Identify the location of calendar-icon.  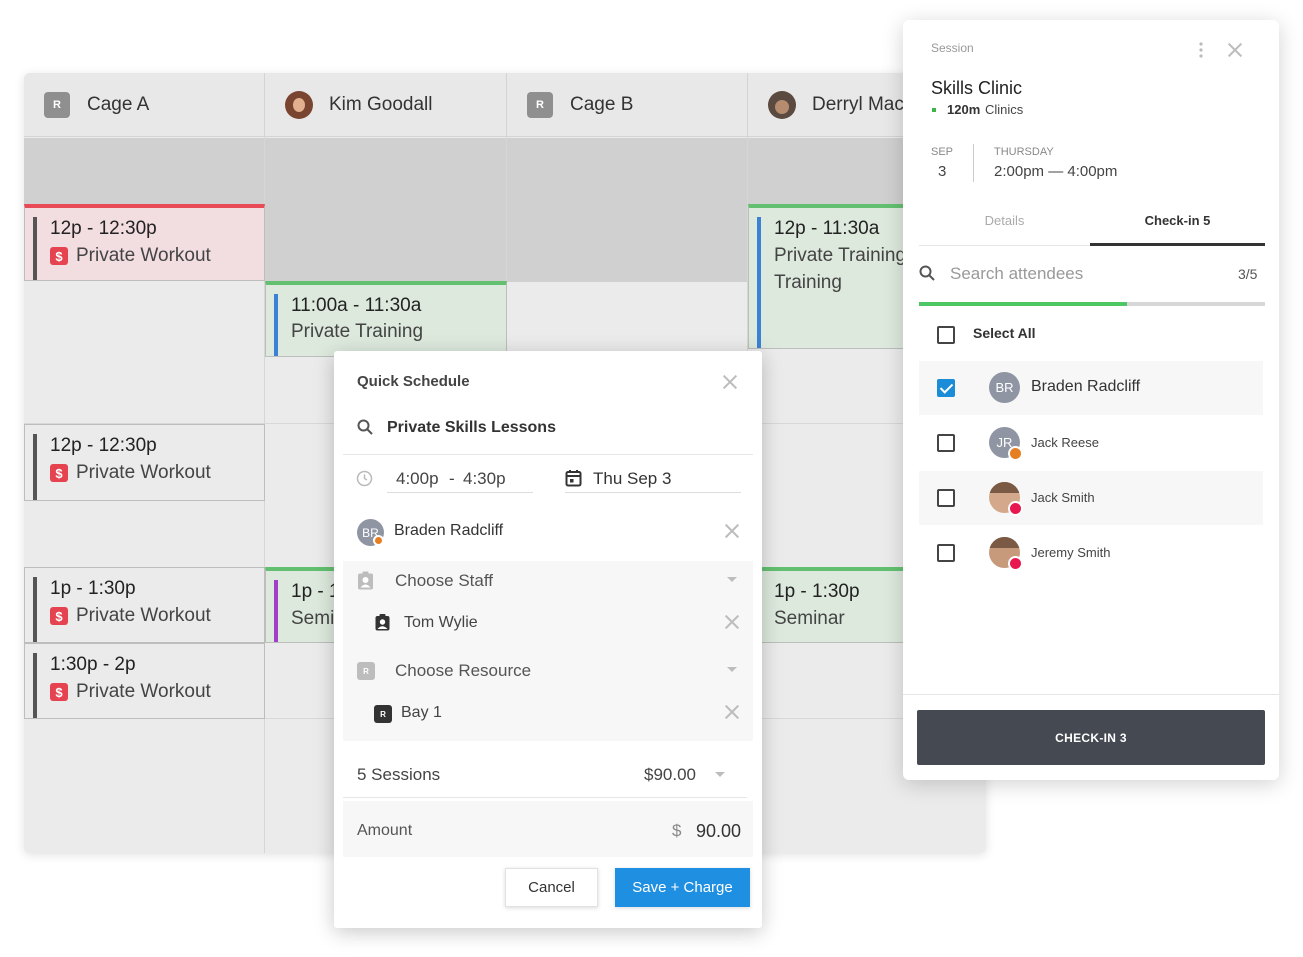
(573, 478).